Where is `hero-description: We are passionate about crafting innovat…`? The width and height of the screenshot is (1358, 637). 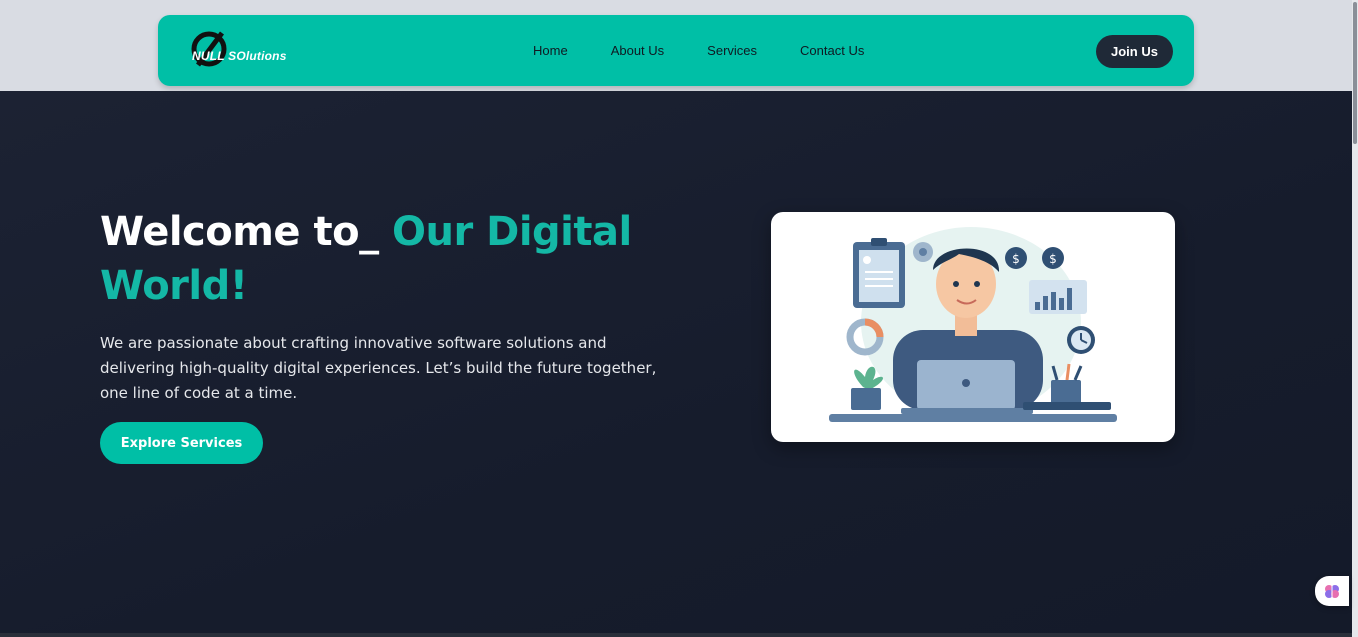
hero-description: We are passionate about crafting innovat… is located at coordinates (378, 368).